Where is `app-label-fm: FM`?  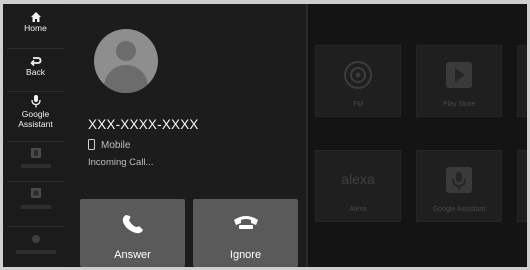
app-label-fm: FM is located at coordinates (358, 104).